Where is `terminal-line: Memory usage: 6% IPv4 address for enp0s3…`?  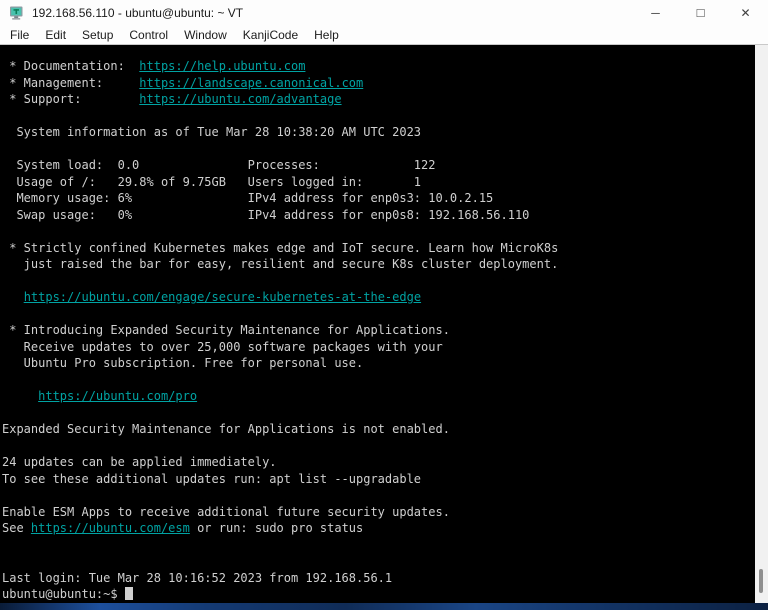
terminal-line: Memory usage: 6% IPv4 address for enp0s3… is located at coordinates (378, 198).